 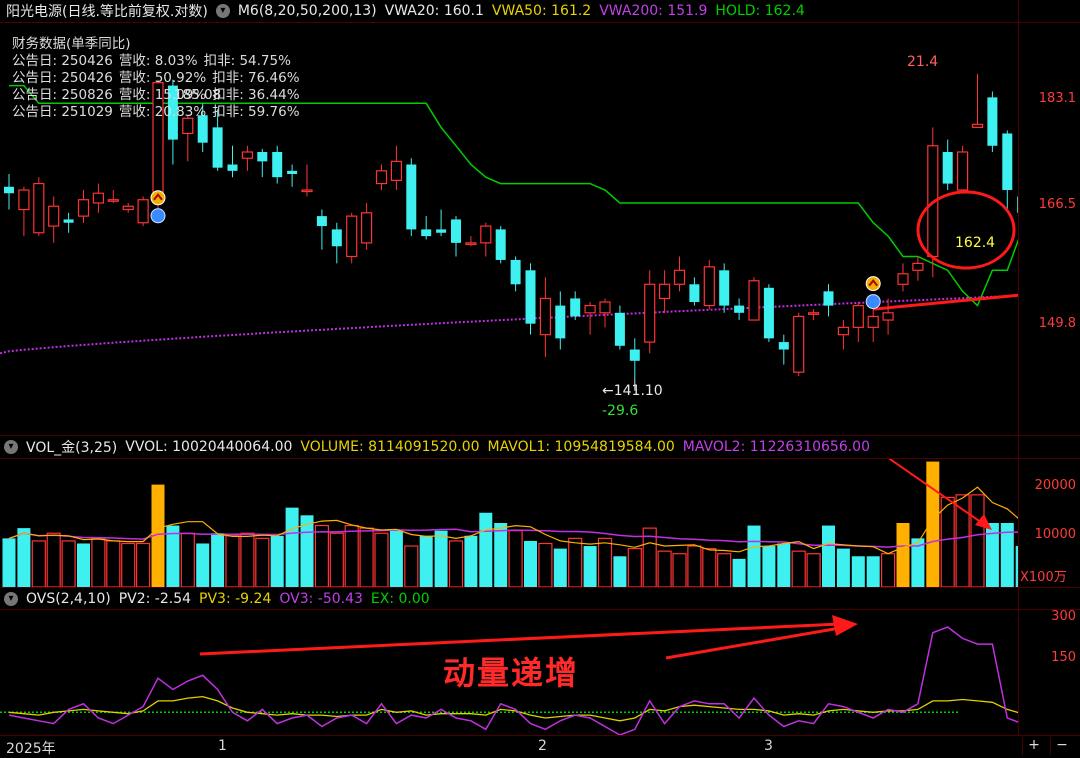 What do you see at coordinates (156, 112) in the screenshot?
I see `financial-row: 公告日: 251029 营收: 20.83% 扣非: 59.76%` at bounding box center [156, 112].